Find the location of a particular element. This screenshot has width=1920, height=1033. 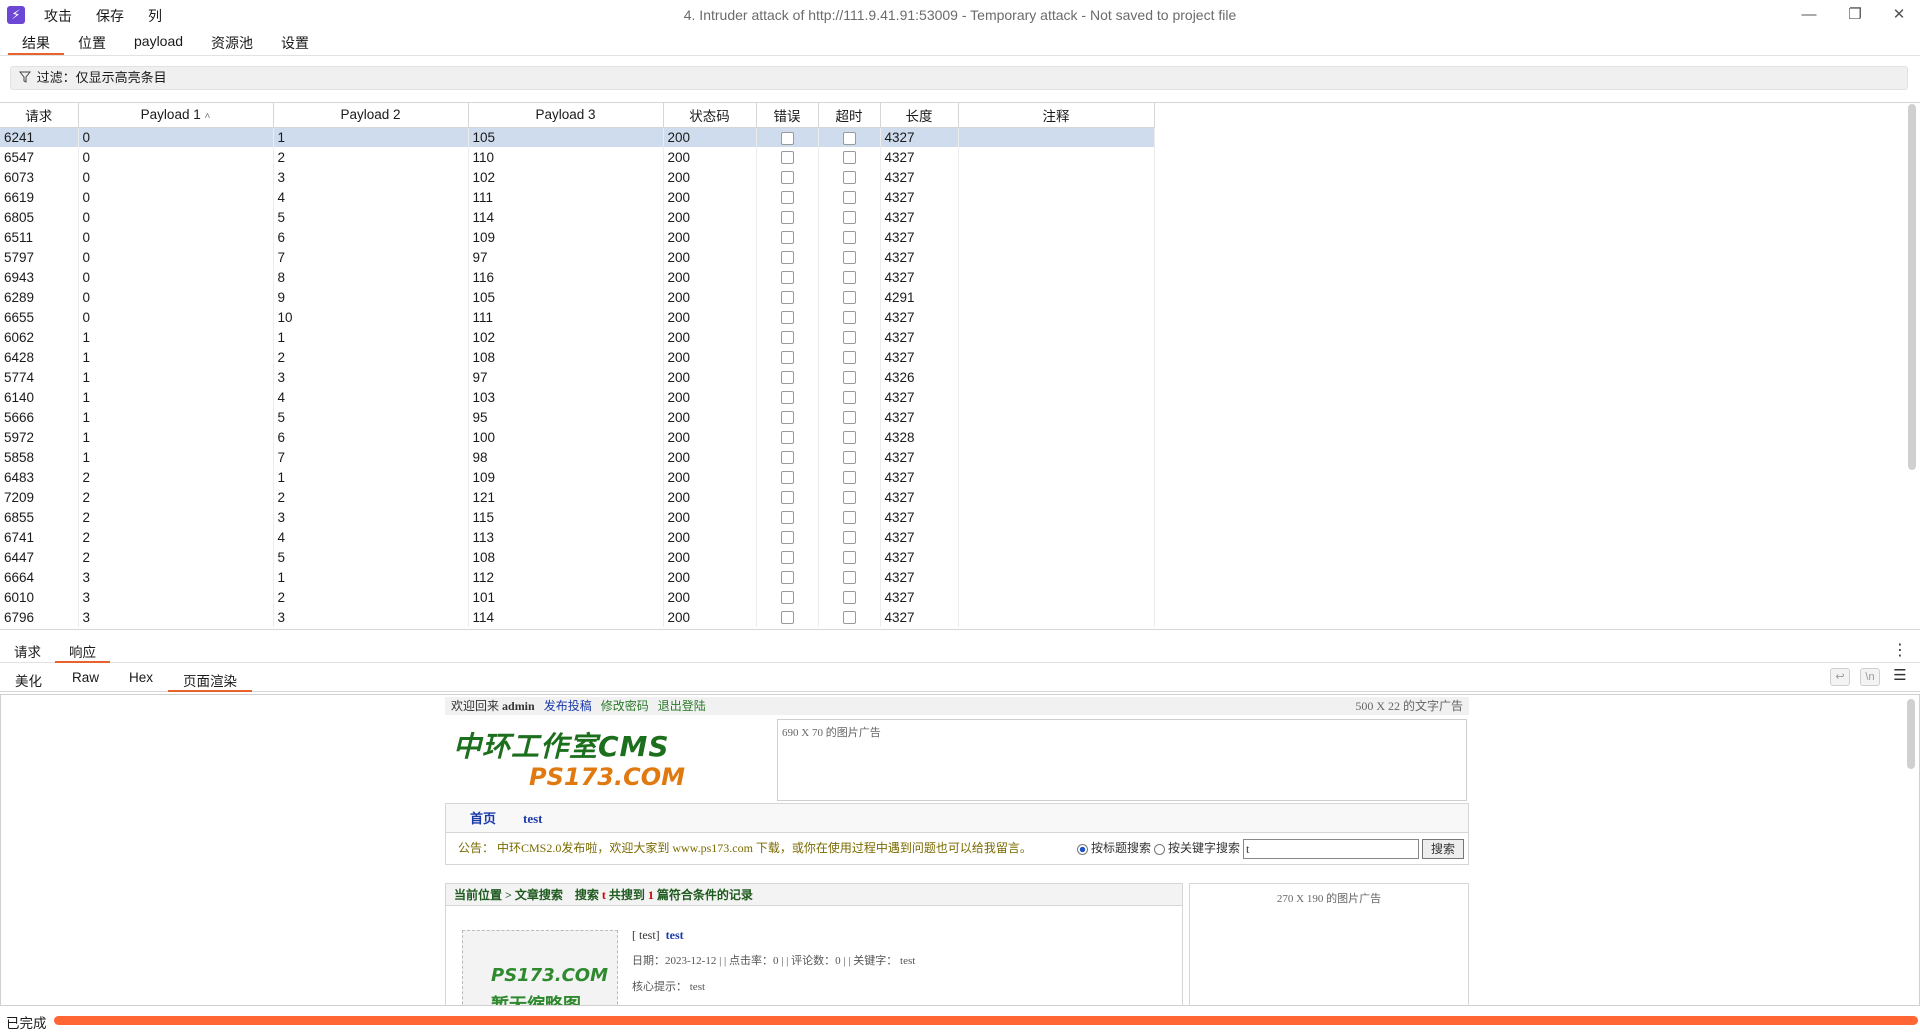

tab-hex: Hex is located at coordinates (141, 679).